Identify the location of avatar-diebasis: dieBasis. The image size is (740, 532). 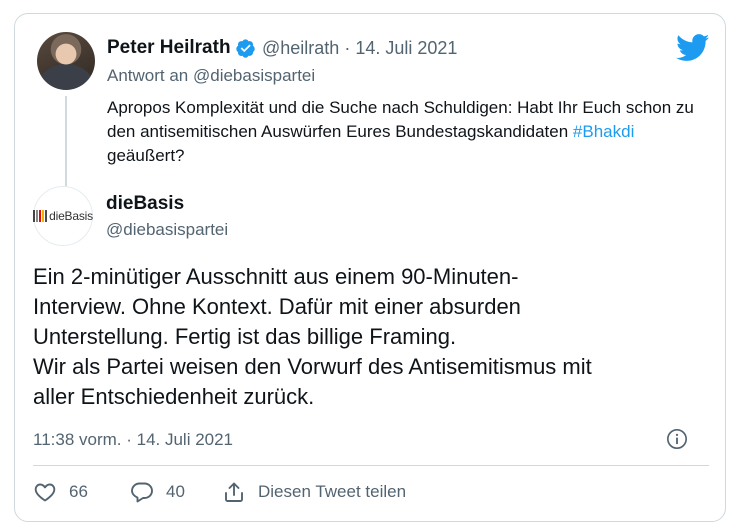
(63, 216).